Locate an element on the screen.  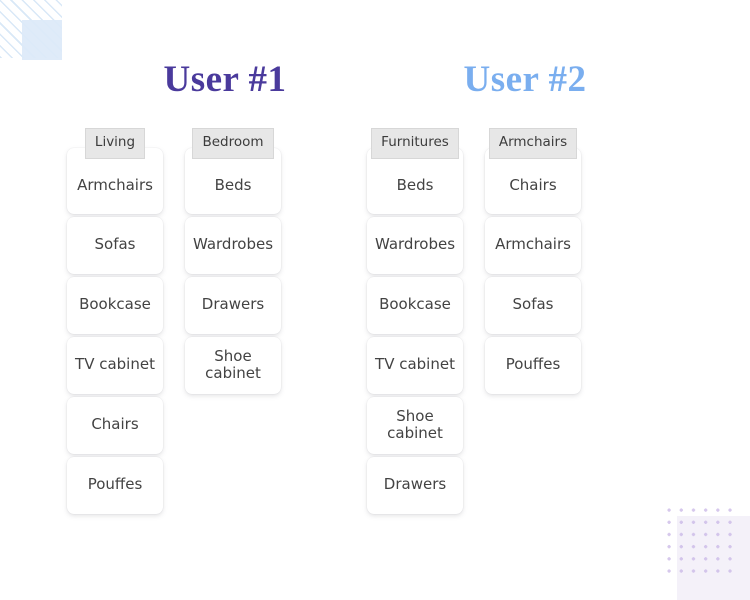
category-chip: Armchairs is located at coordinates (533, 143).